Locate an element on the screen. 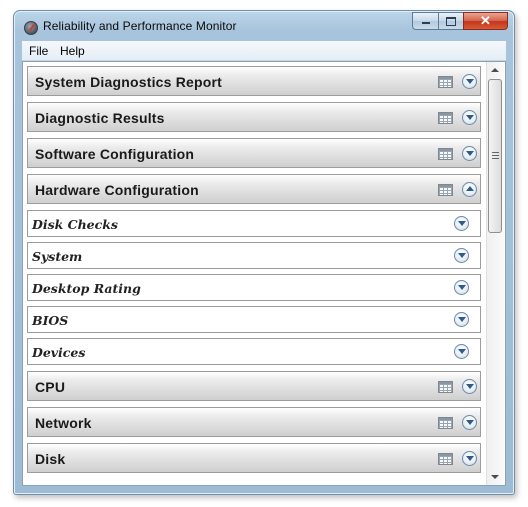  subsection-header-system: System is located at coordinates (254, 255).